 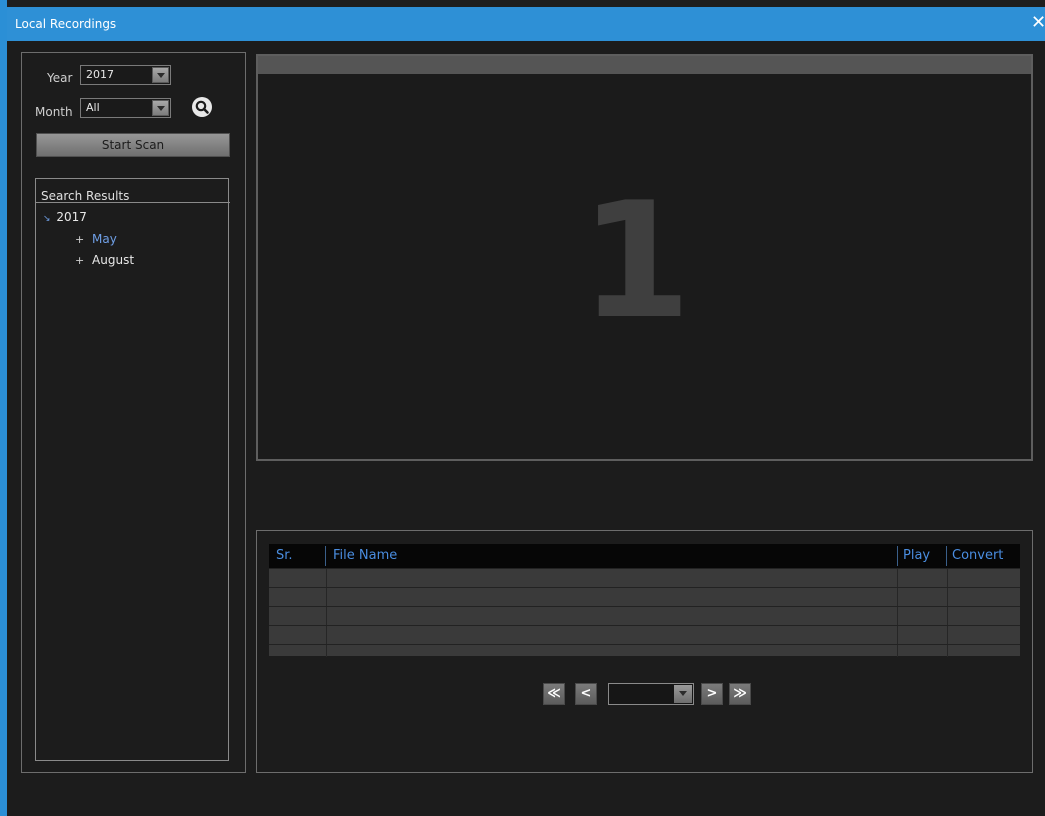 I want to click on viewer-title-bar, so click(x=644, y=65).